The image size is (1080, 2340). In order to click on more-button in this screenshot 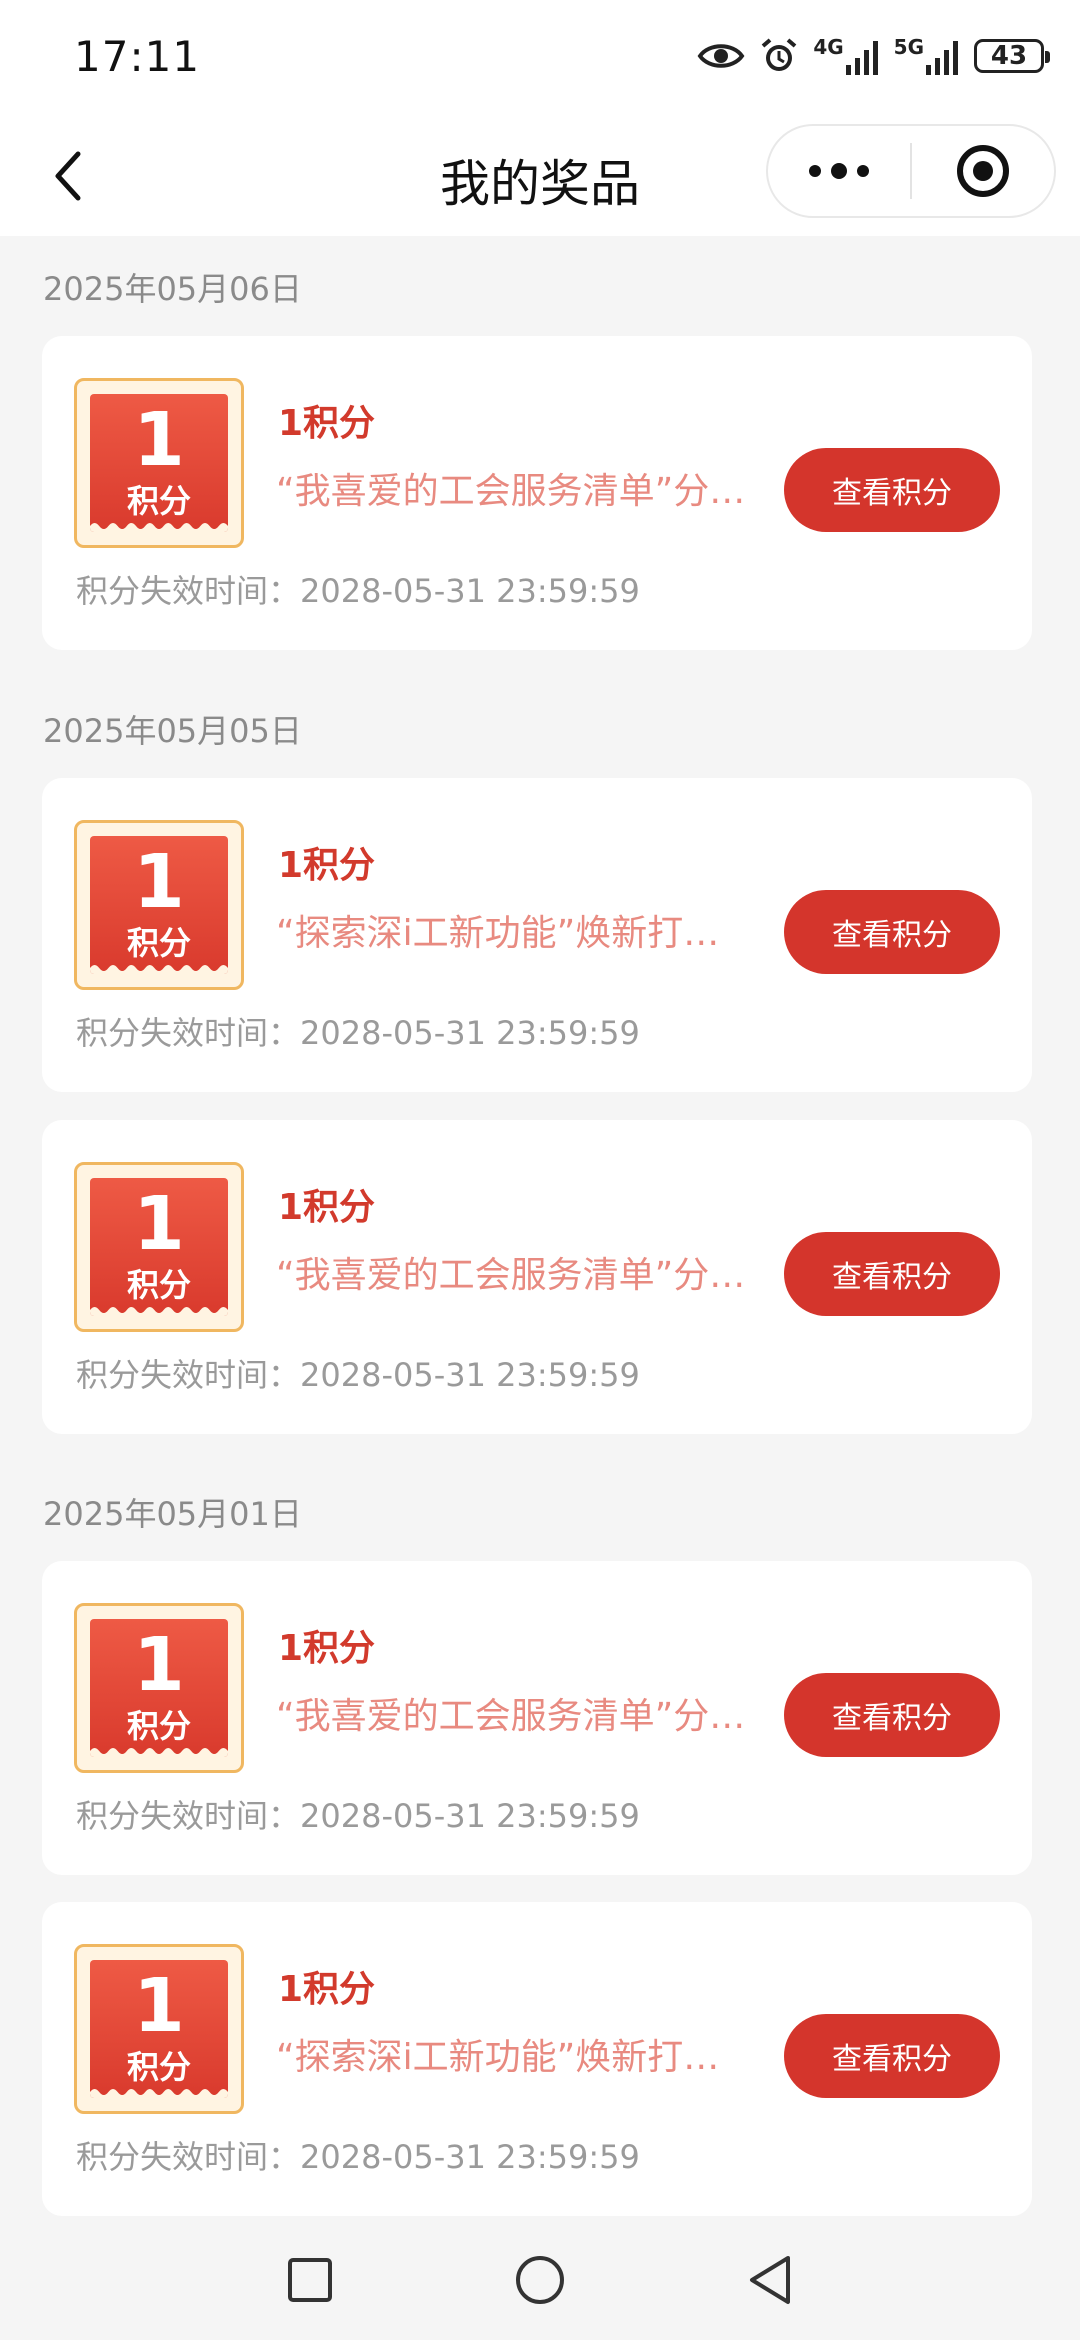, I will do `click(839, 171)`.